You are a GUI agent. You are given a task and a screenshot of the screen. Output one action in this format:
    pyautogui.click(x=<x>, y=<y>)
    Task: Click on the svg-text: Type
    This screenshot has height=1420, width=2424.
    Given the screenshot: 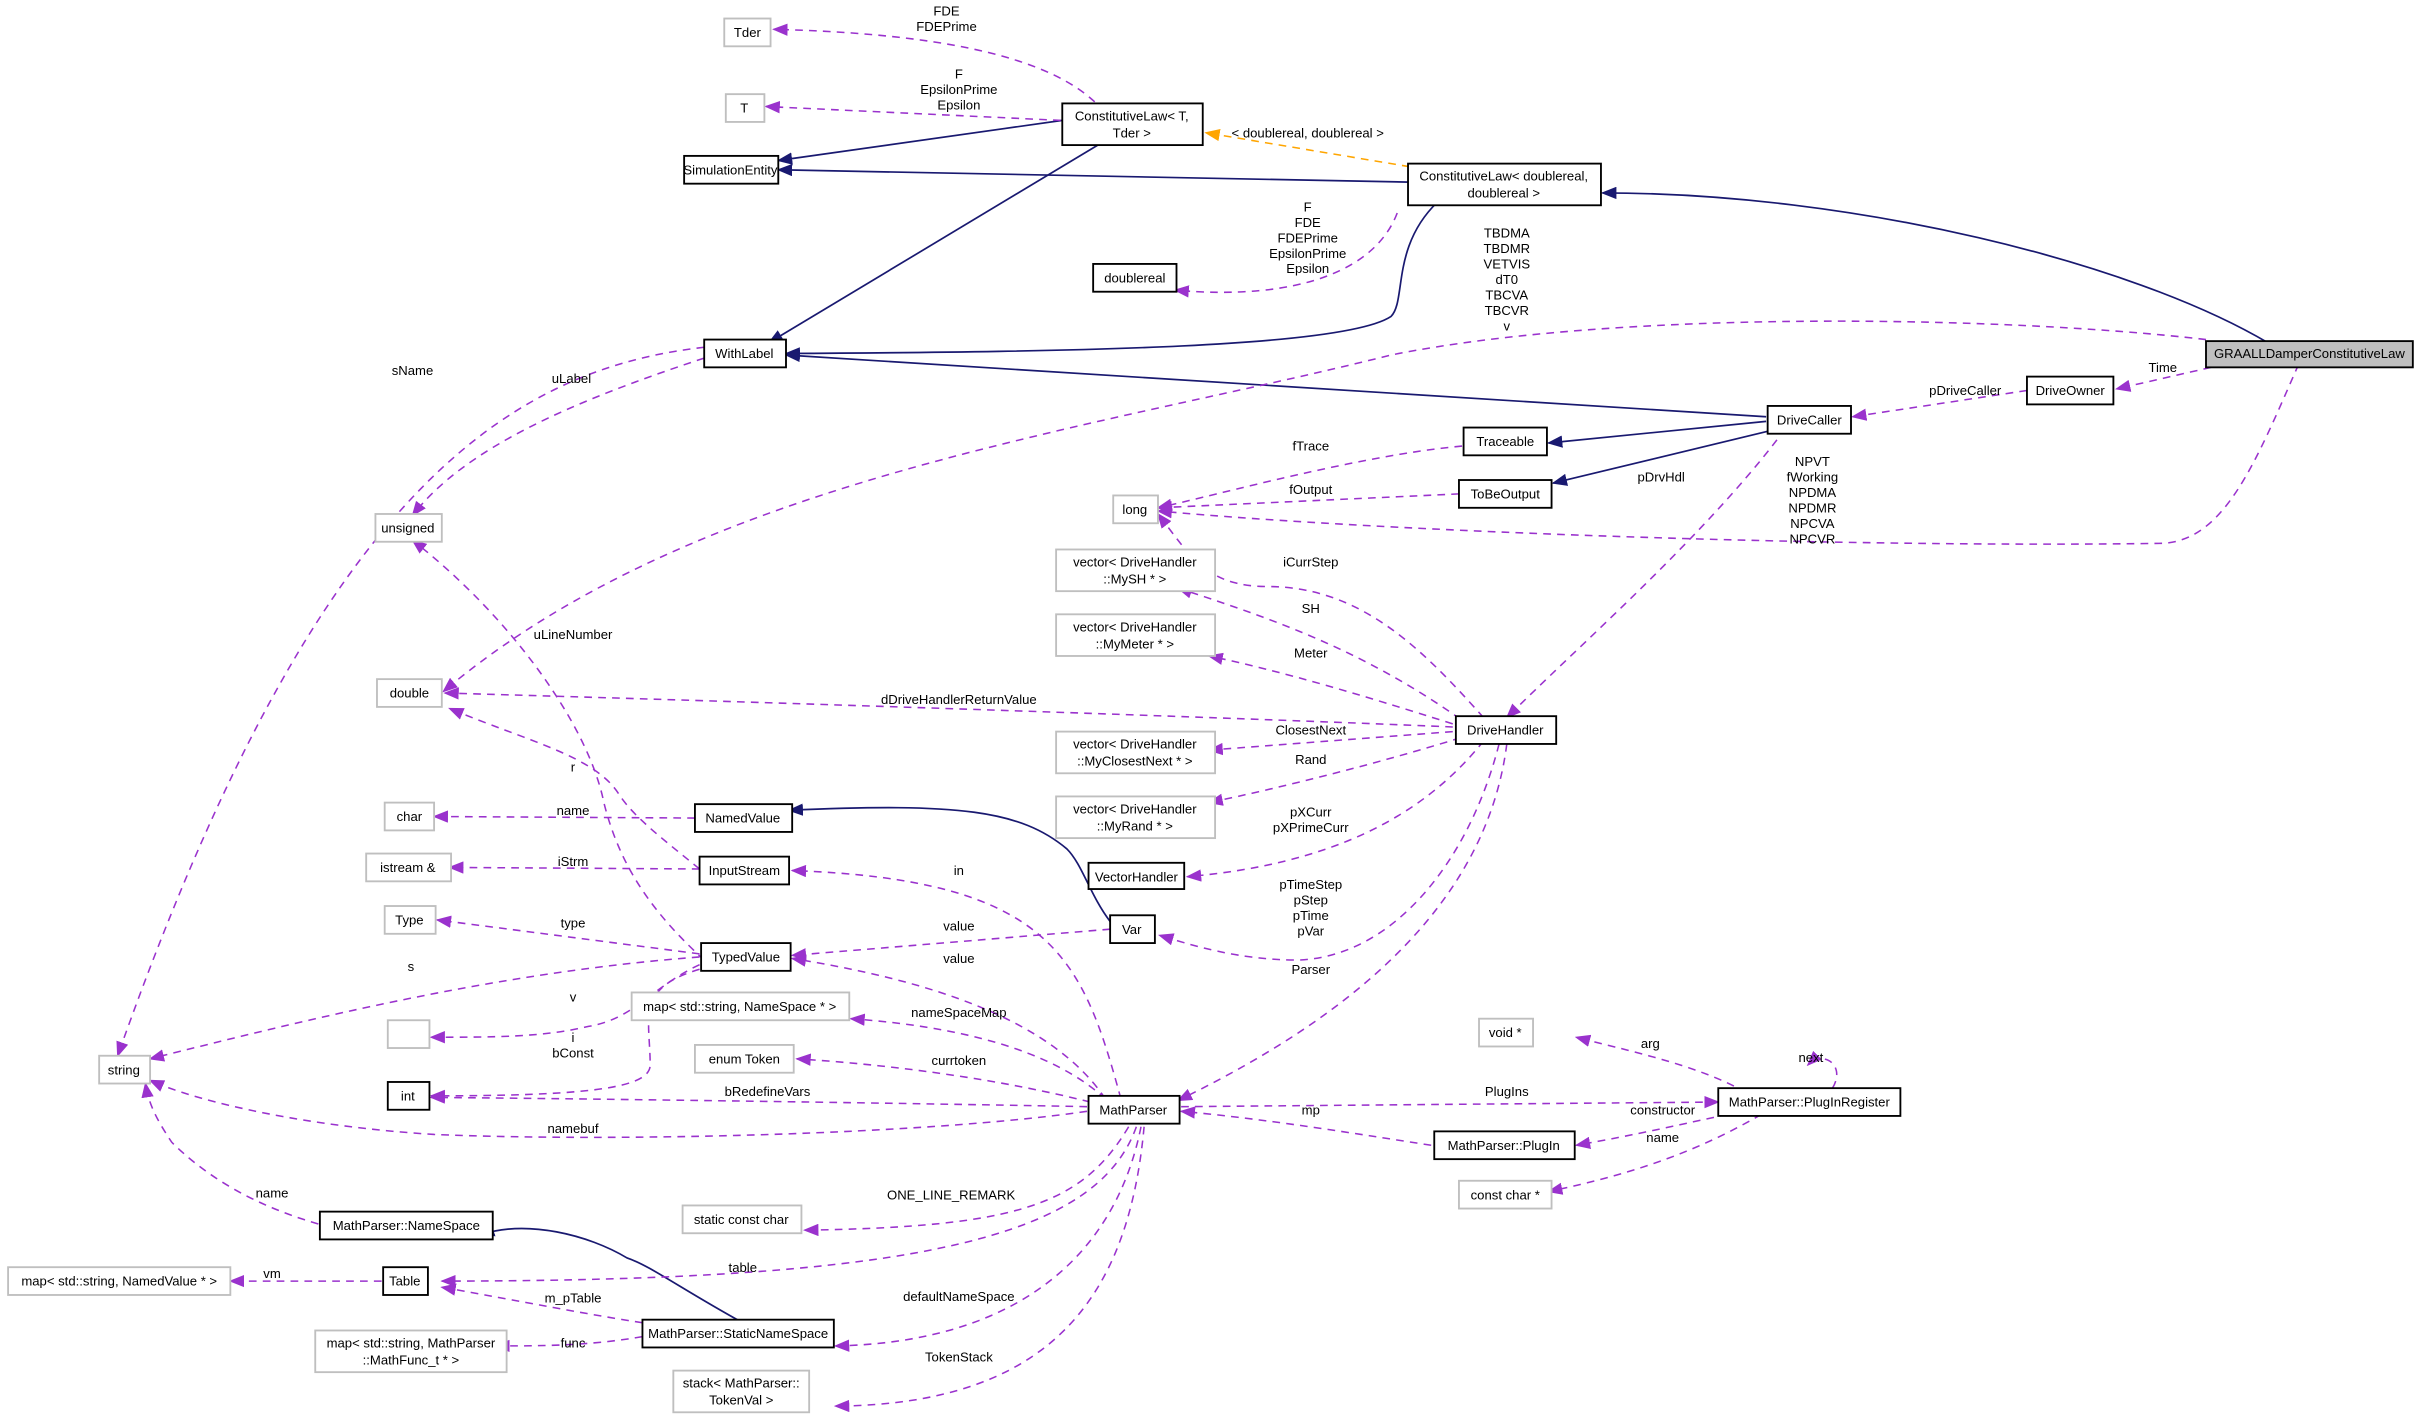 What is the action you would take?
    pyautogui.click(x=409, y=920)
    